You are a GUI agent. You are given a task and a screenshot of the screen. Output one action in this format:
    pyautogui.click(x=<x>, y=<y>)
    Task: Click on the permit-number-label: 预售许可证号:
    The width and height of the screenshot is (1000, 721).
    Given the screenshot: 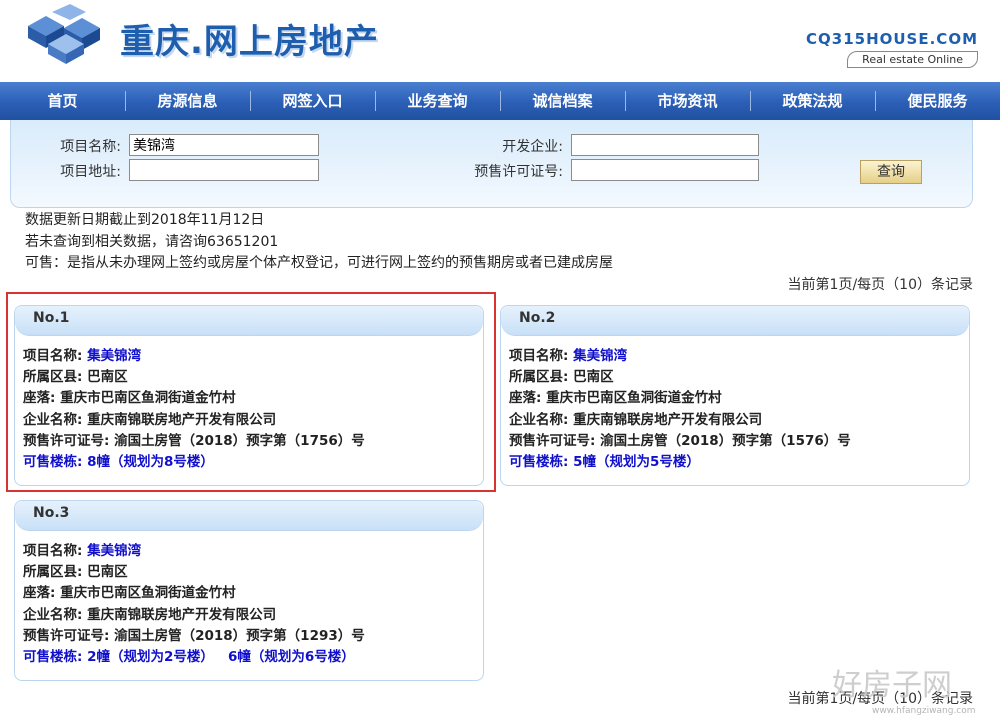 What is the action you would take?
    pyautogui.click(x=518, y=172)
    